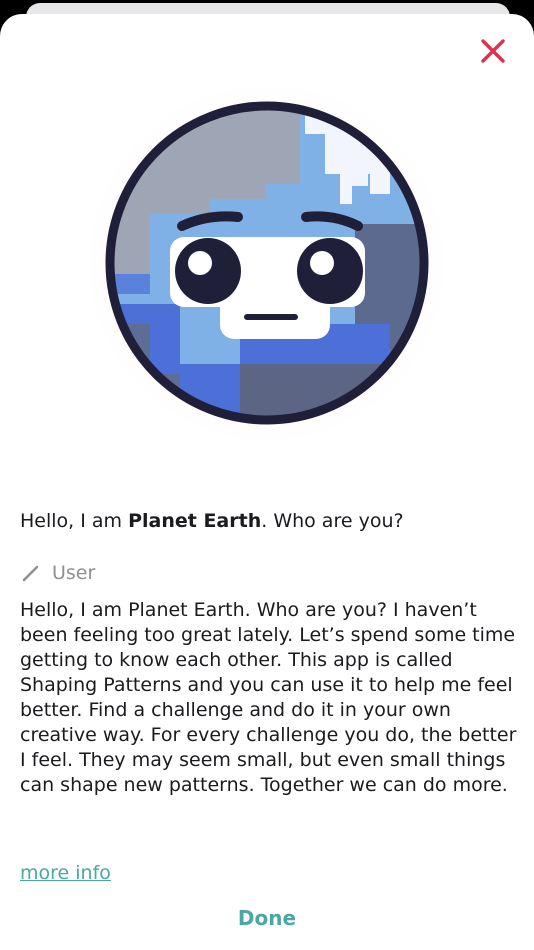  I want to click on greeting-name: Planet Earth, so click(195, 521).